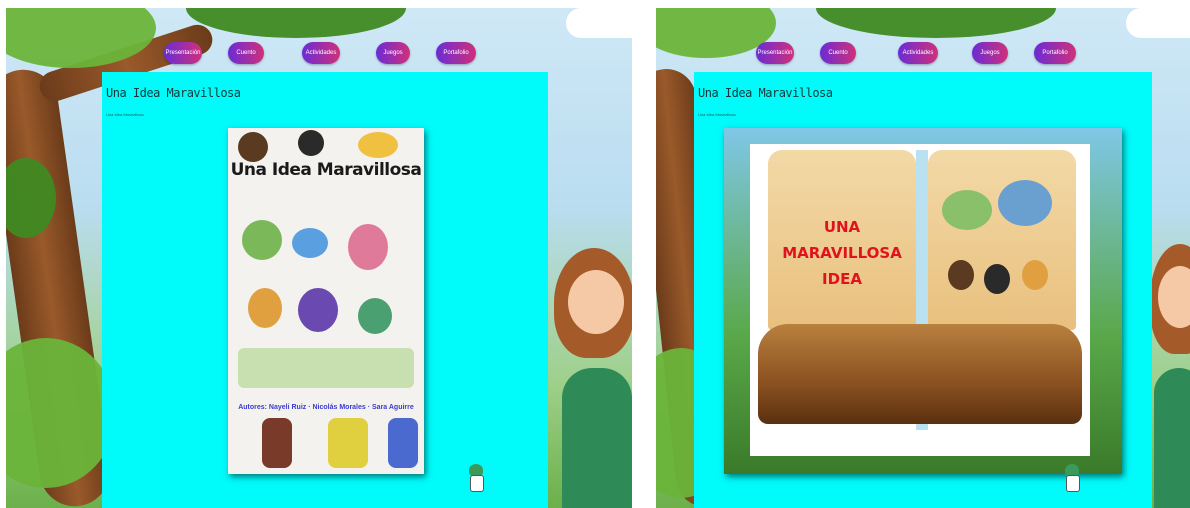 This screenshot has width=1190, height=508. What do you see at coordinates (920, 374) in the screenshot?
I see `book-pages-stack` at bounding box center [920, 374].